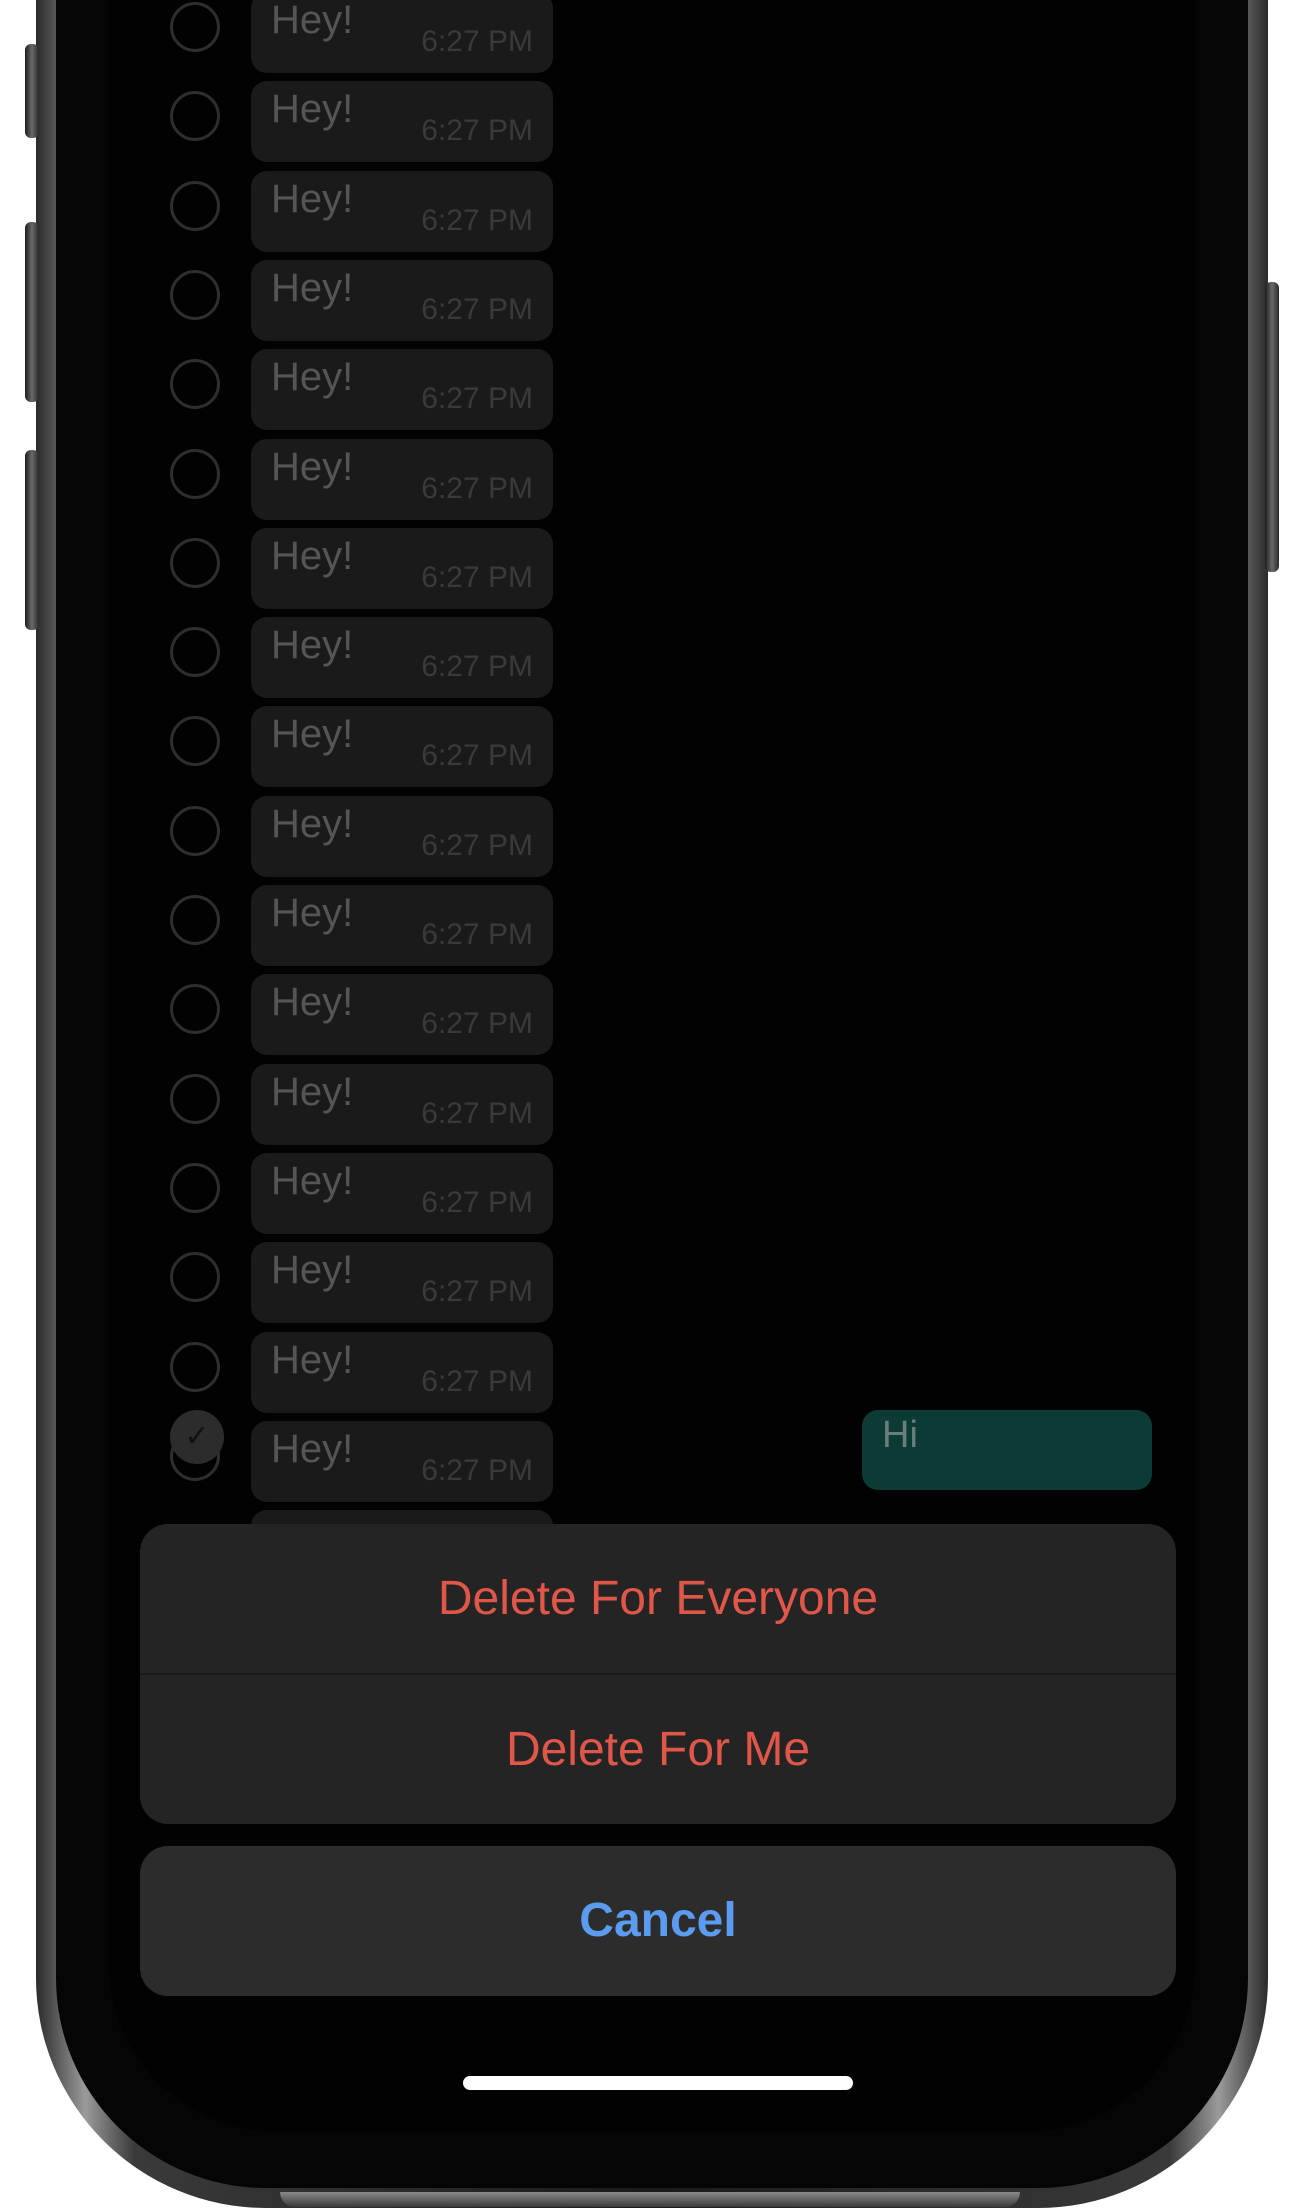 This screenshot has width=1300, height=2208. What do you see at coordinates (658, 1749) in the screenshot?
I see `delete-for-me-button: Delete For Me` at bounding box center [658, 1749].